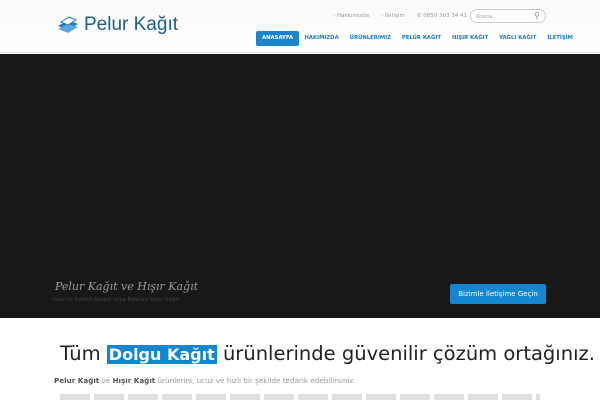 The image size is (600, 400). I want to click on search-input: Arama ⚲, so click(508, 16).